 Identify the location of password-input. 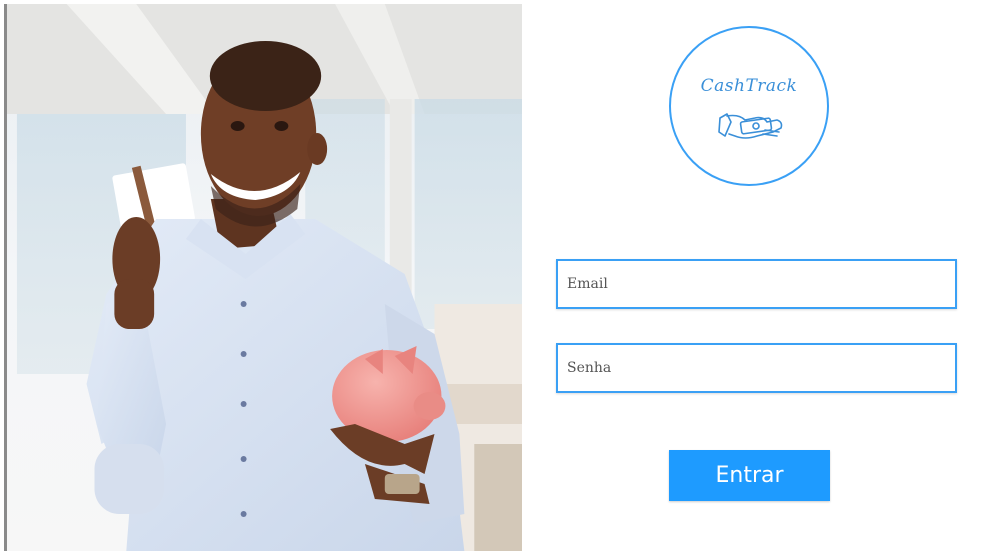
(756, 368).